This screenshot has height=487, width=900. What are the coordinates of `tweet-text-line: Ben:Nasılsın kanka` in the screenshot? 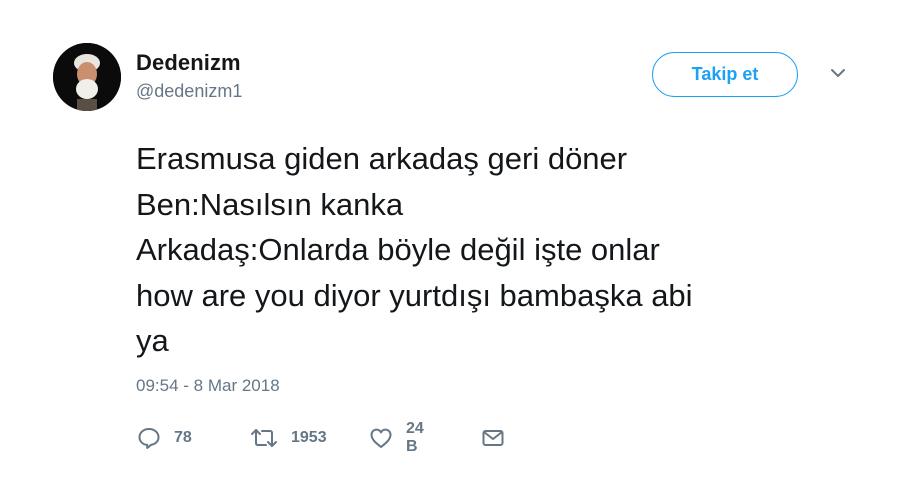 It's located at (270, 204).